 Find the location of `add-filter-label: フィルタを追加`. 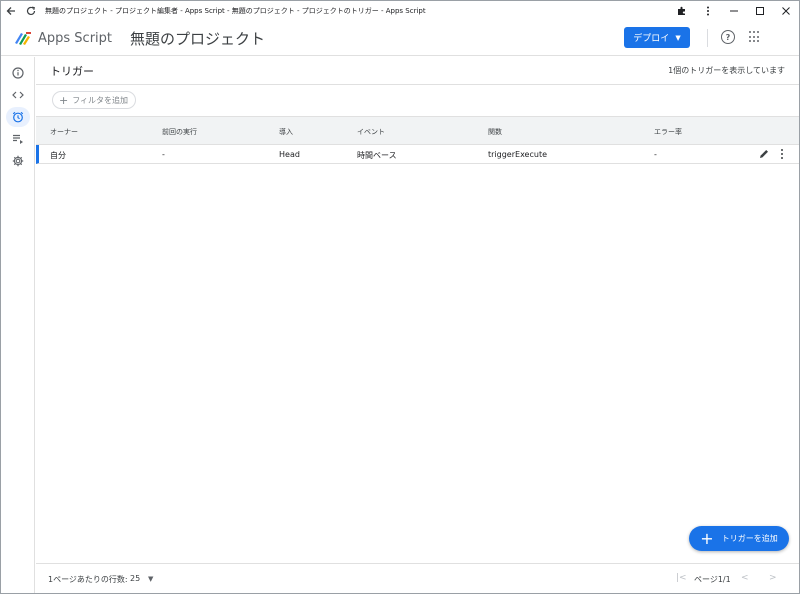

add-filter-label: フィルタを追加 is located at coordinates (100, 100).